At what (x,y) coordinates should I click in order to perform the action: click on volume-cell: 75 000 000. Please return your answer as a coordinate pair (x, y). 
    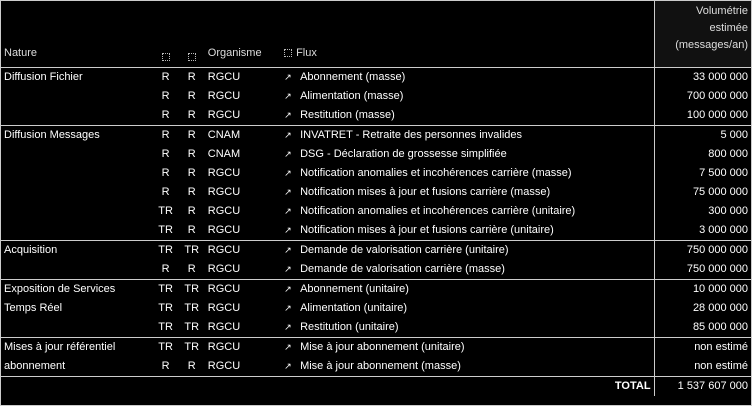
    Looking at the image, I should click on (702, 192).